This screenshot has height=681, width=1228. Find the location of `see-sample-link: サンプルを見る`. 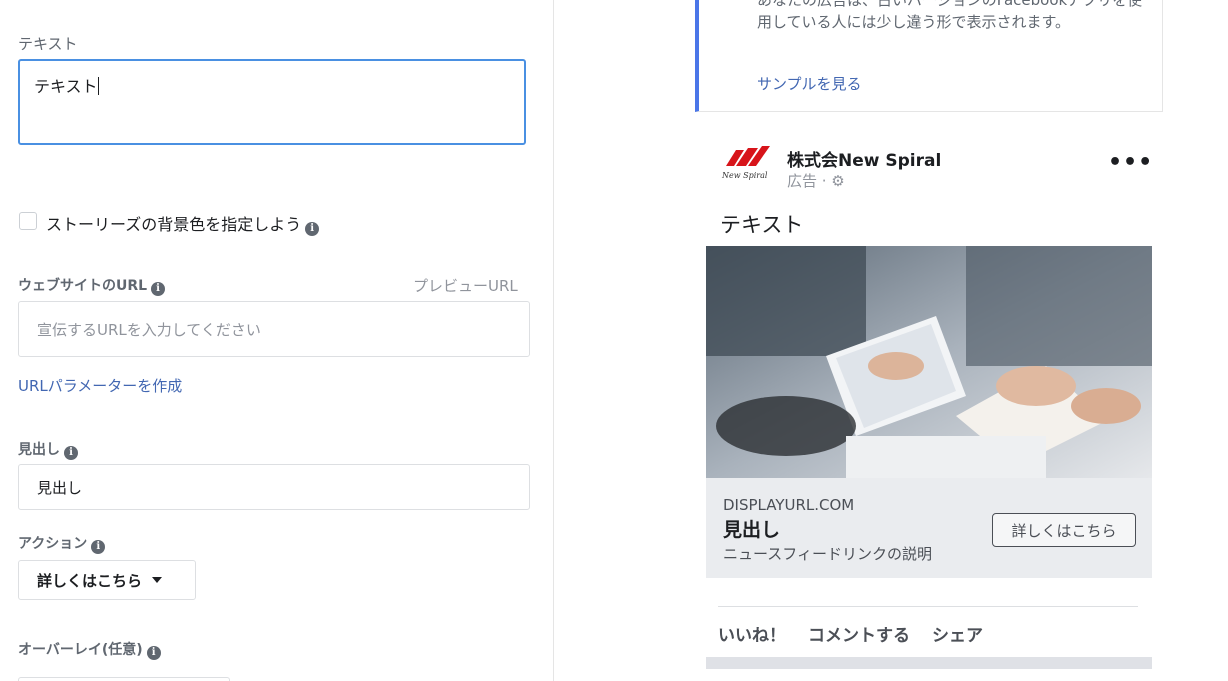

see-sample-link: サンプルを見る is located at coordinates (809, 83).